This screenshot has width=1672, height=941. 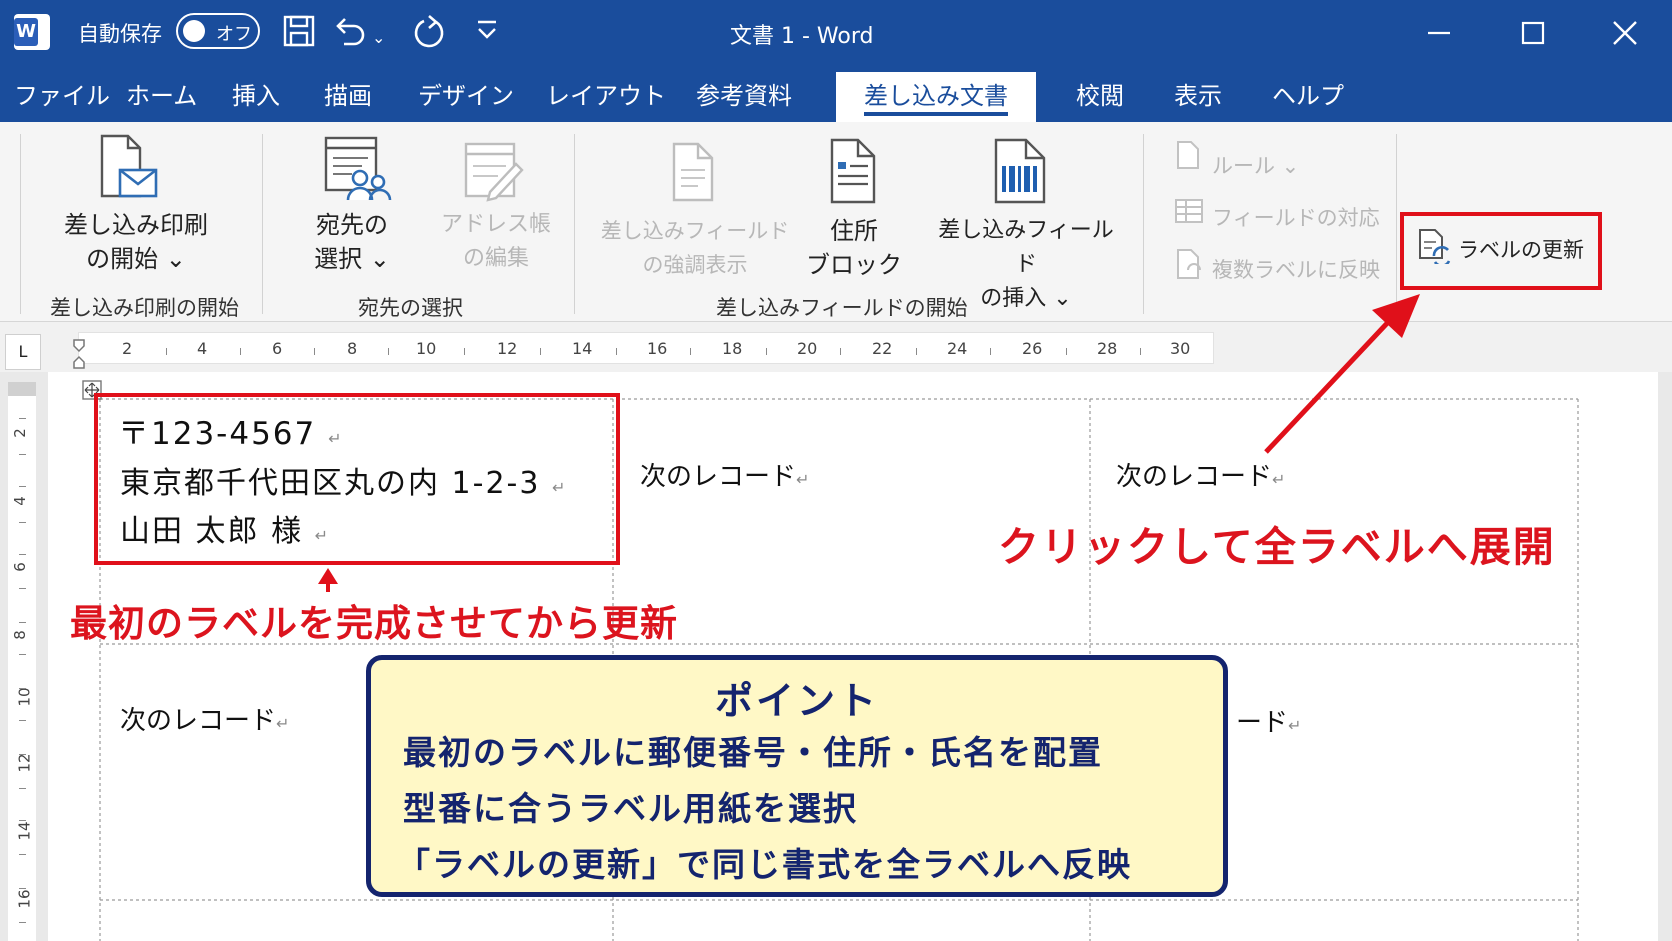 What do you see at coordinates (764, 864) in the screenshot?
I see `point-line: 「ラベルの更新」で同じ書式を全ラベルへ反映` at bounding box center [764, 864].